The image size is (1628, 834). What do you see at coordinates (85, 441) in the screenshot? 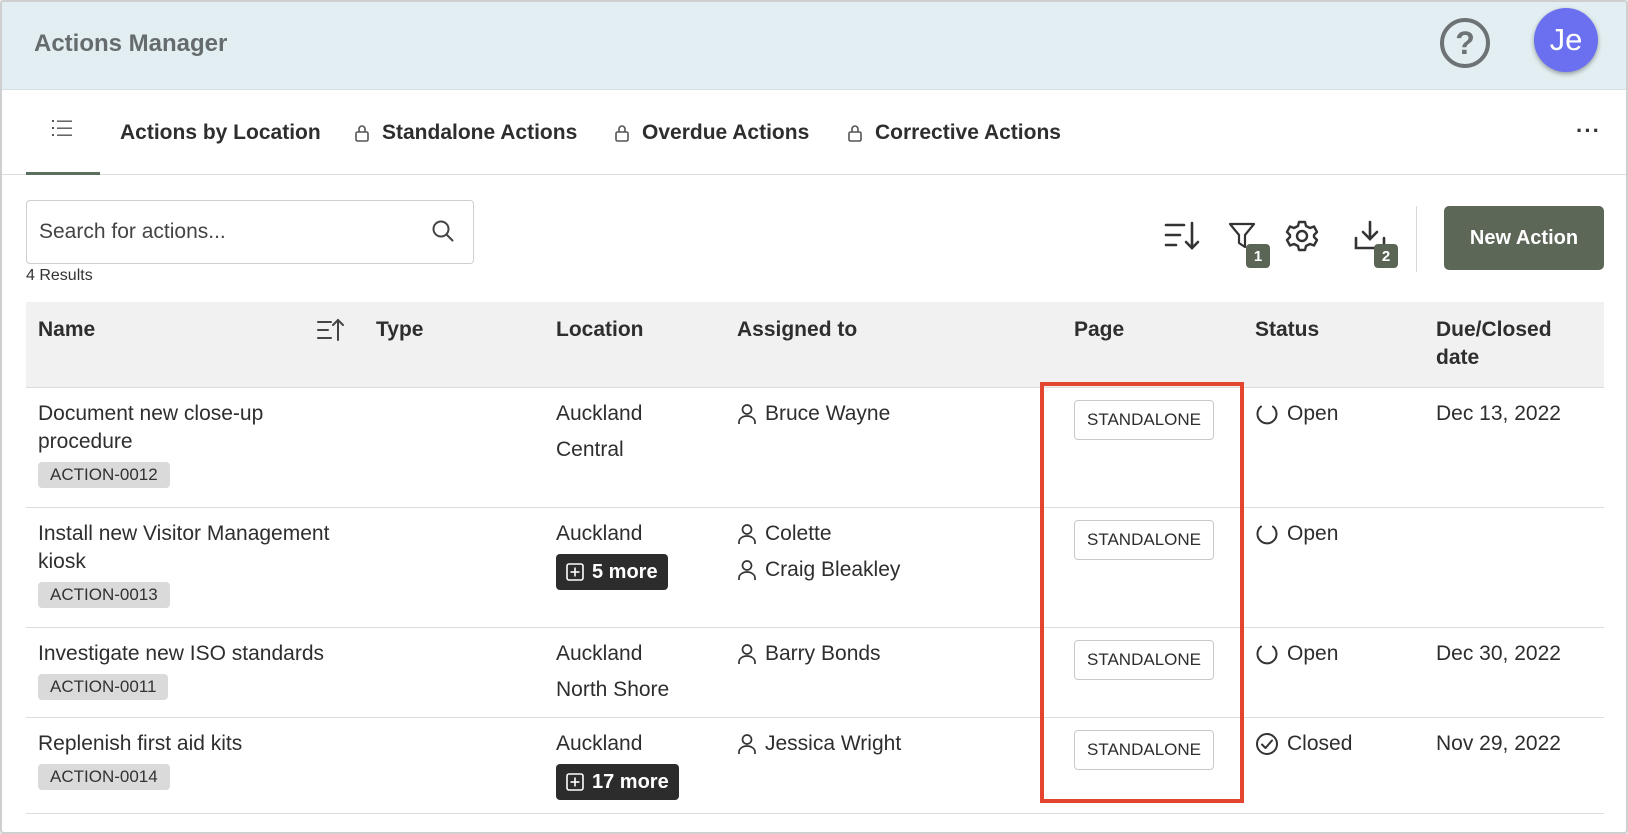
I see `action-name-line: procedure` at bounding box center [85, 441].